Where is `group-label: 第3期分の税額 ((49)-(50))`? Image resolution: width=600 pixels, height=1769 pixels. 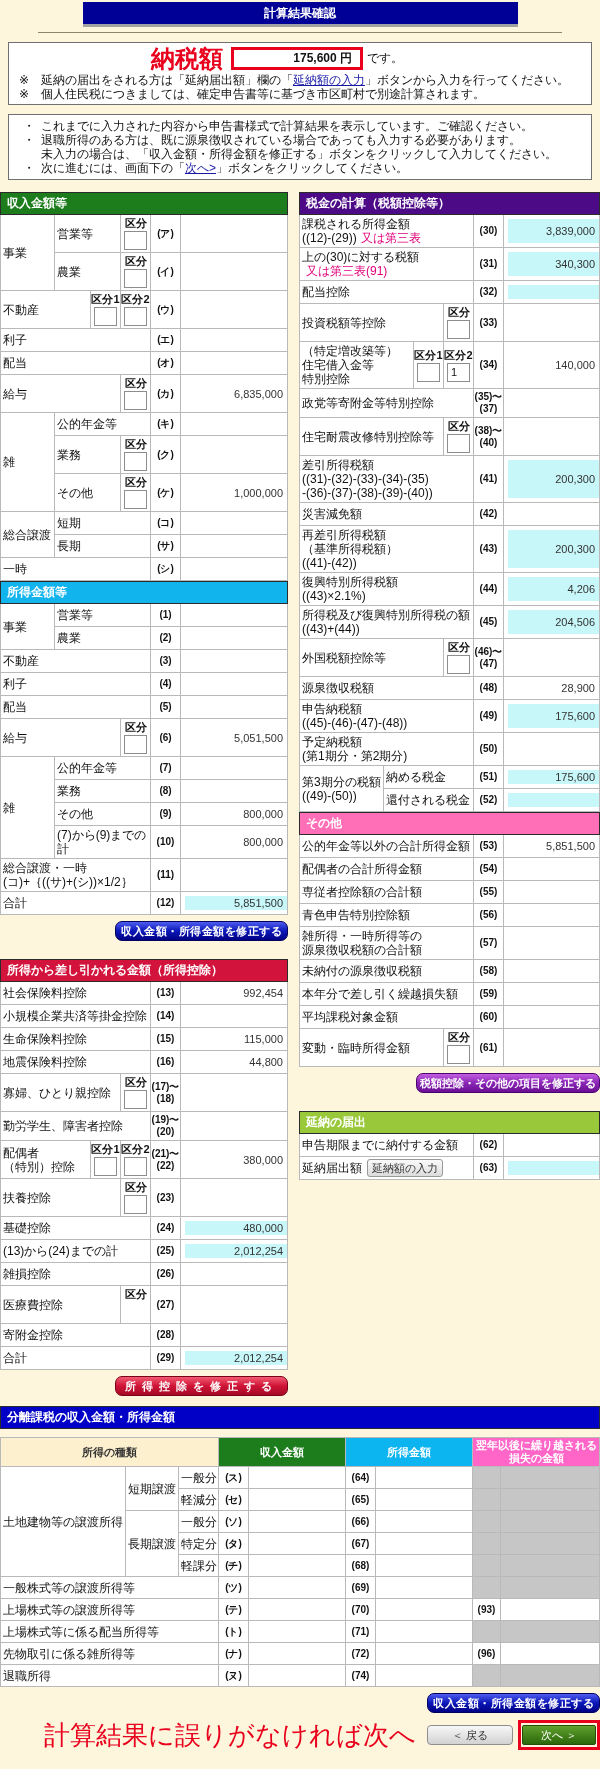
group-label: 第3期分の税額 ((49)-(50)) is located at coordinates (341, 788).